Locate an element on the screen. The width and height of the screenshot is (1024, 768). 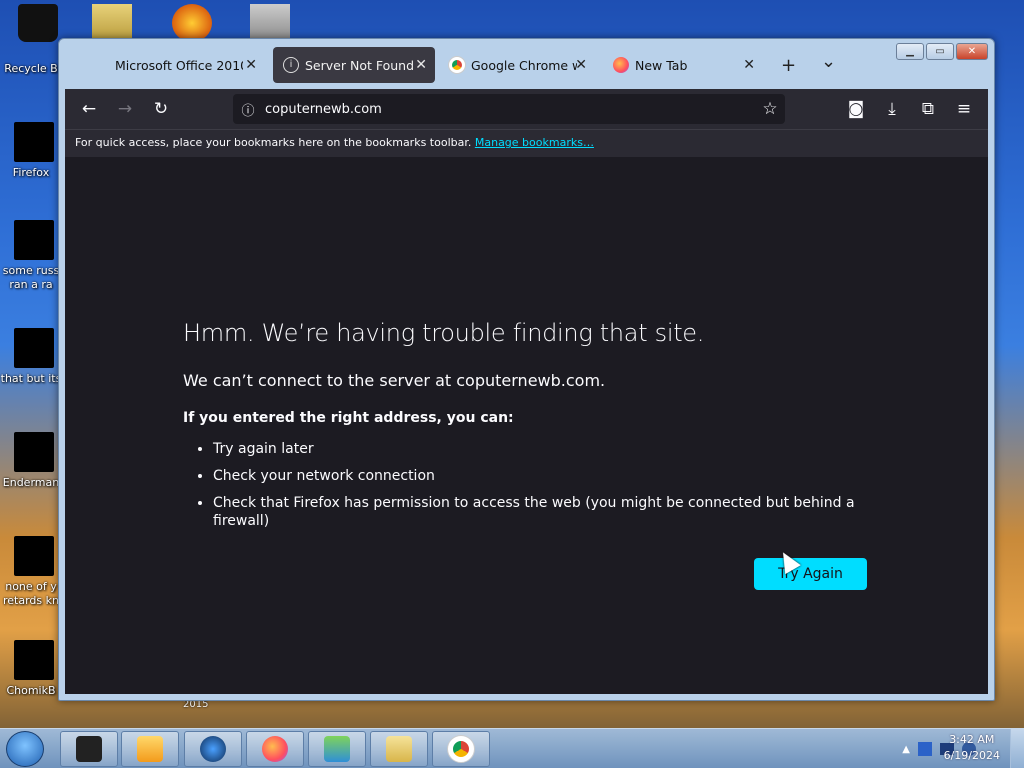
desktop-icon-file1: some russ ran a ra is located at coordinates (31, 256).